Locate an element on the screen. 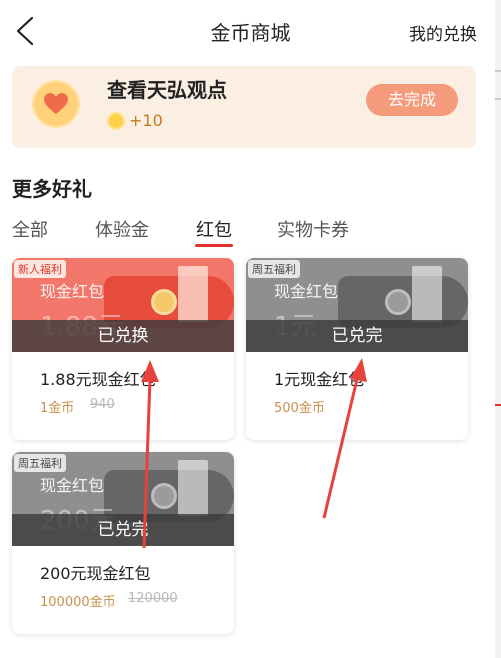 Image resolution: width=501 pixels, height=658 pixels. screen-edge-strip is located at coordinates (498, 329).